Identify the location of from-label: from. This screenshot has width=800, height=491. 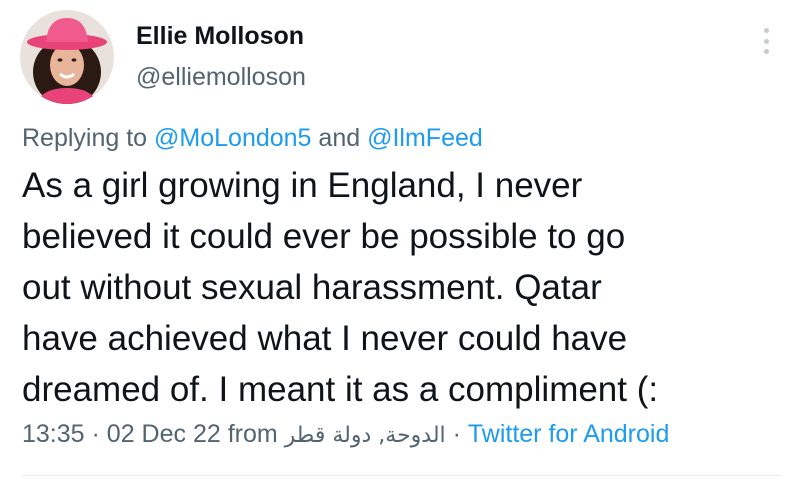
(252, 434).